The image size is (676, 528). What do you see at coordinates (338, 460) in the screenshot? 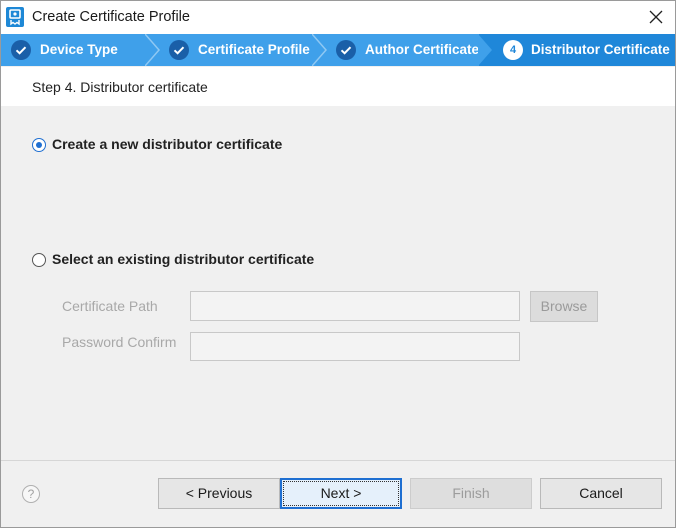
I see `footer-divider` at bounding box center [338, 460].